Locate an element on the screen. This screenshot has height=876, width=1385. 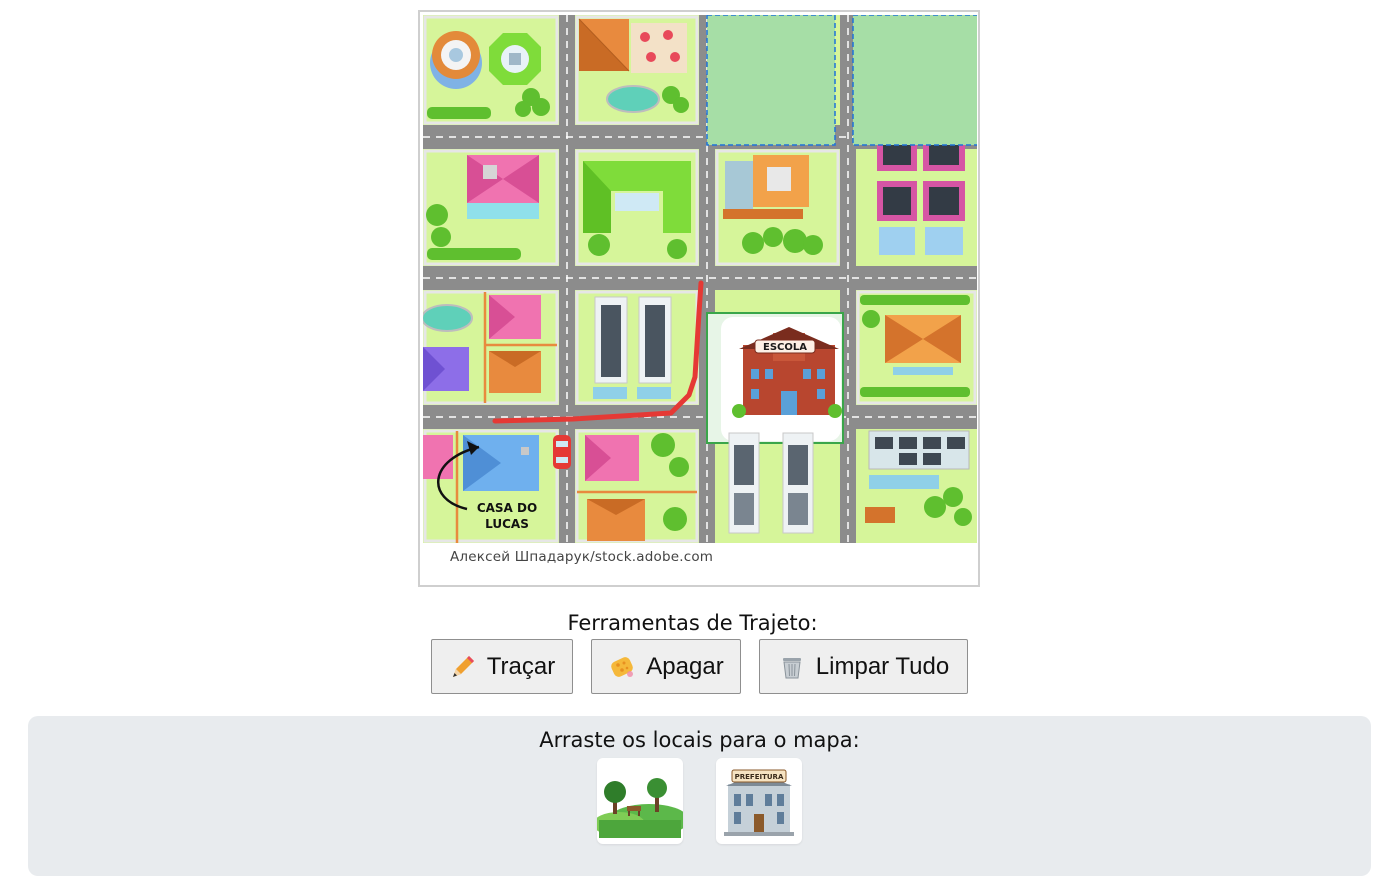
city-hall-label: PREFEITURA is located at coordinates (759, 777).